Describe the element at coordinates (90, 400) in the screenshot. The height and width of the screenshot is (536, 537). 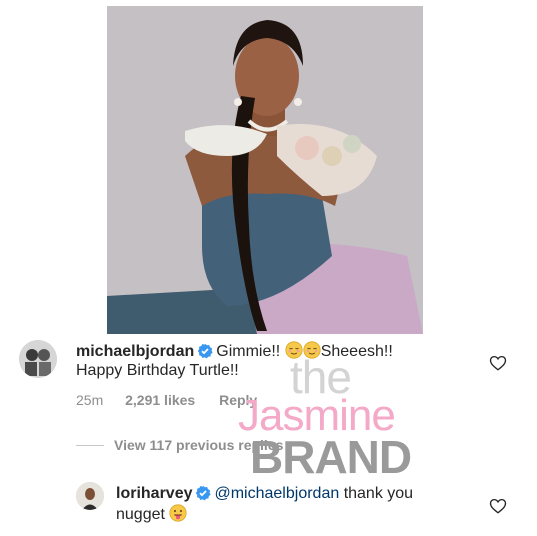
I see `comment-age: 25m` at that location.